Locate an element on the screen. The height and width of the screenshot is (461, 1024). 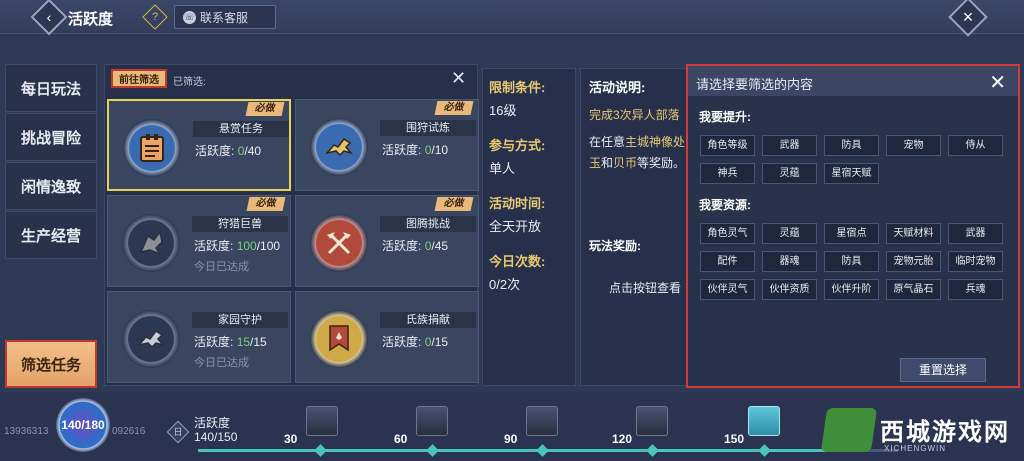
filter-chip: 兵魂 is located at coordinates (975, 289).